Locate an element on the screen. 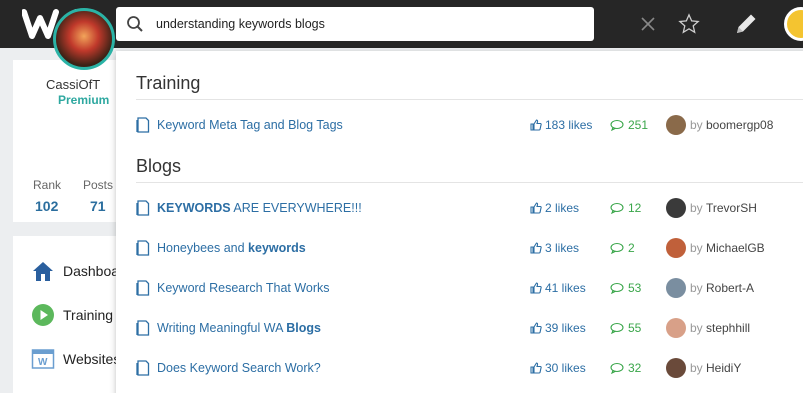 This screenshot has height=393, width=803. likes-count: 39 likes is located at coordinates (558, 328).